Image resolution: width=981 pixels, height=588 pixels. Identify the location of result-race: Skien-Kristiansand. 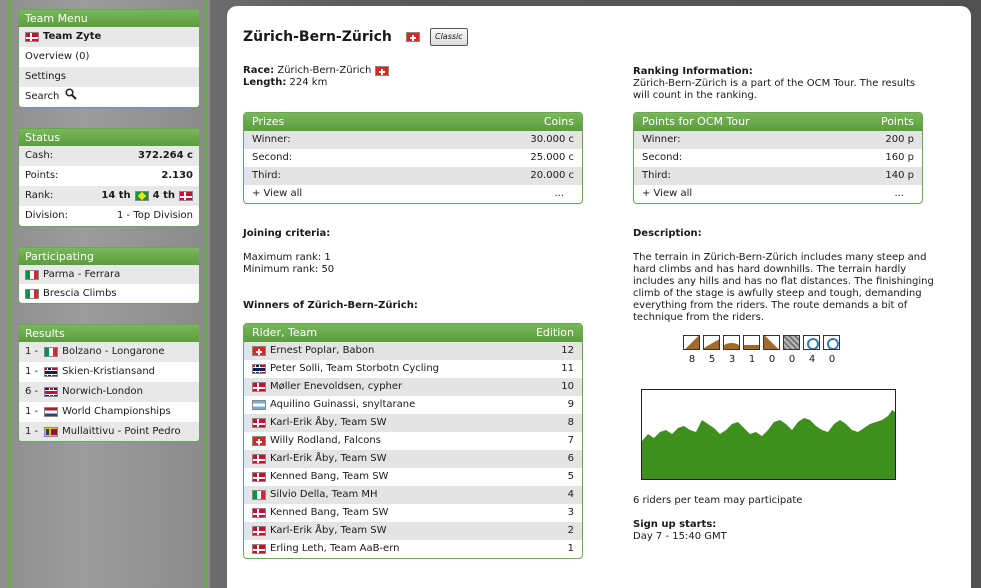
(109, 371).